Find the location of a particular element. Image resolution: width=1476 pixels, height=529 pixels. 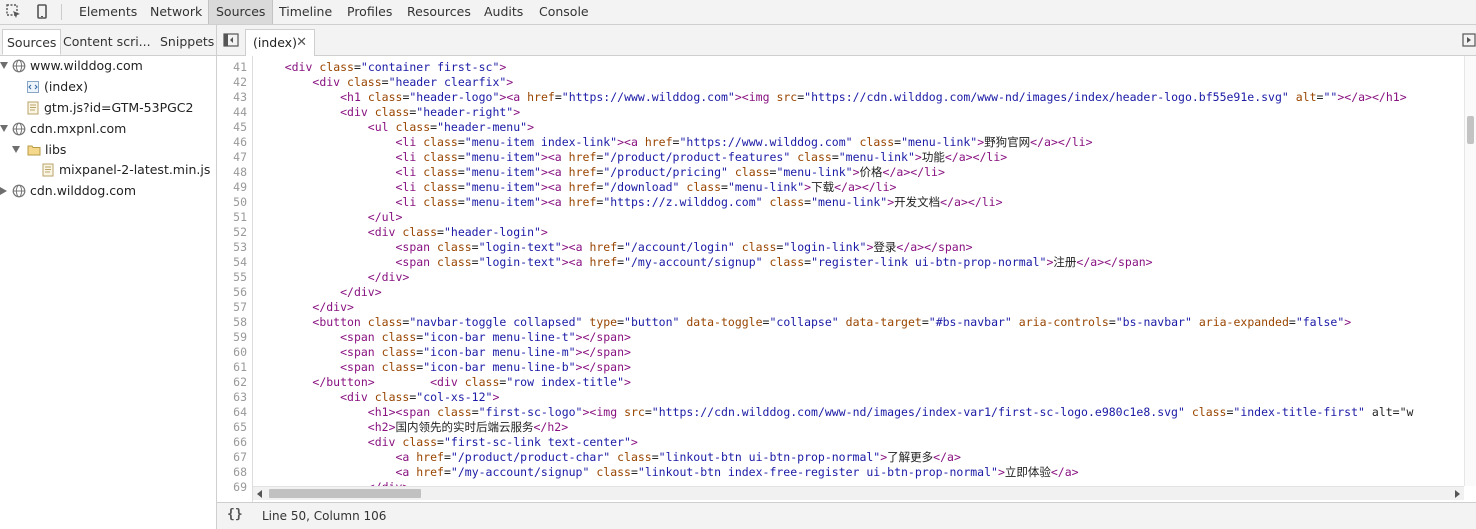

code-line: <div class="first-sc-link text-center"> is located at coordinates (447, 442).